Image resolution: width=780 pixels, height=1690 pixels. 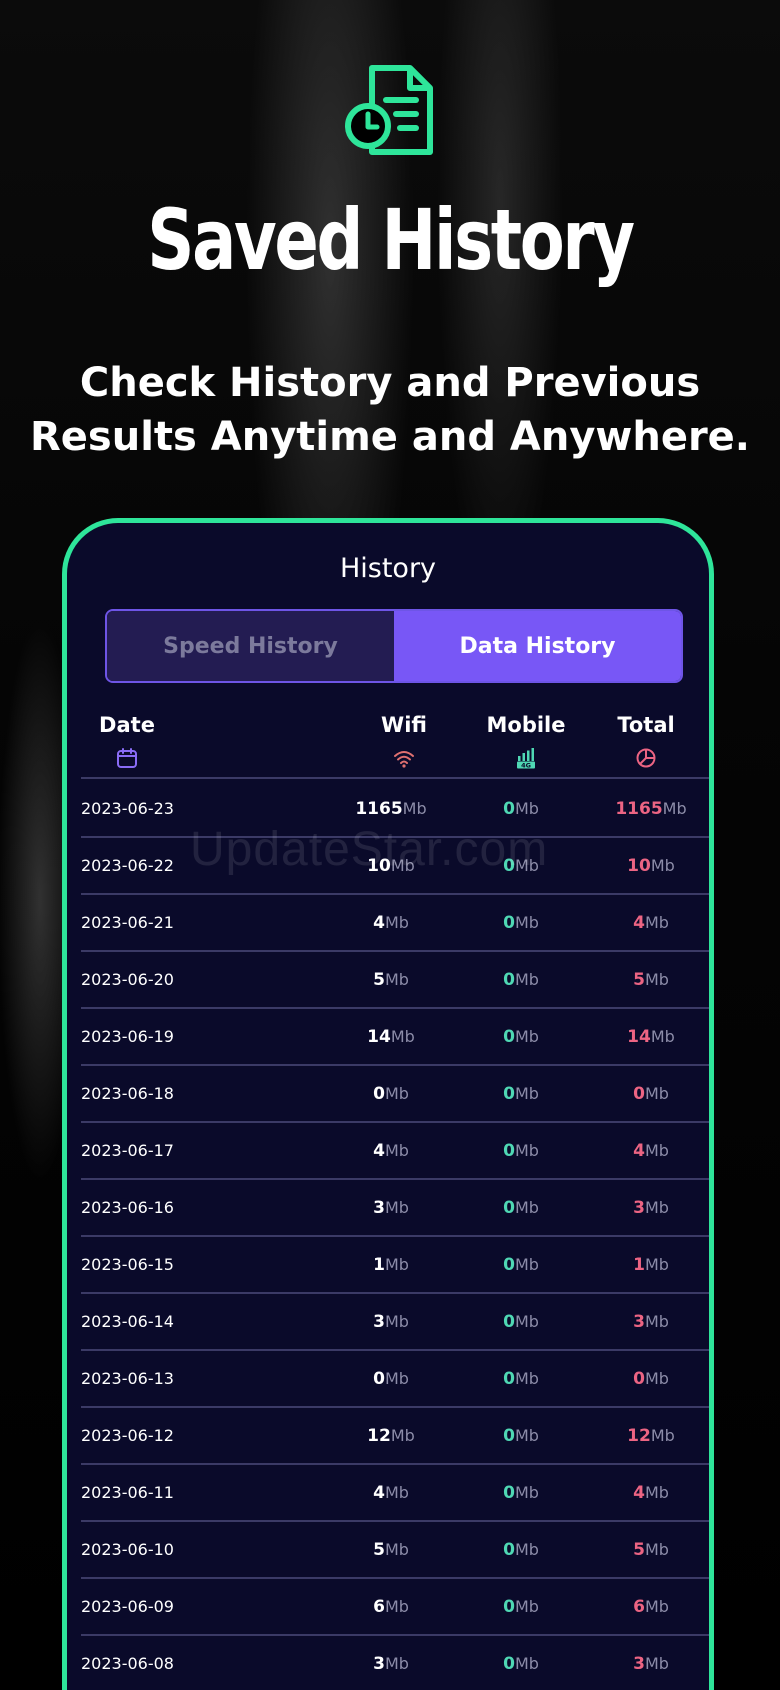 I want to click on row-date: 2023-06-10, so click(x=127, y=1549).